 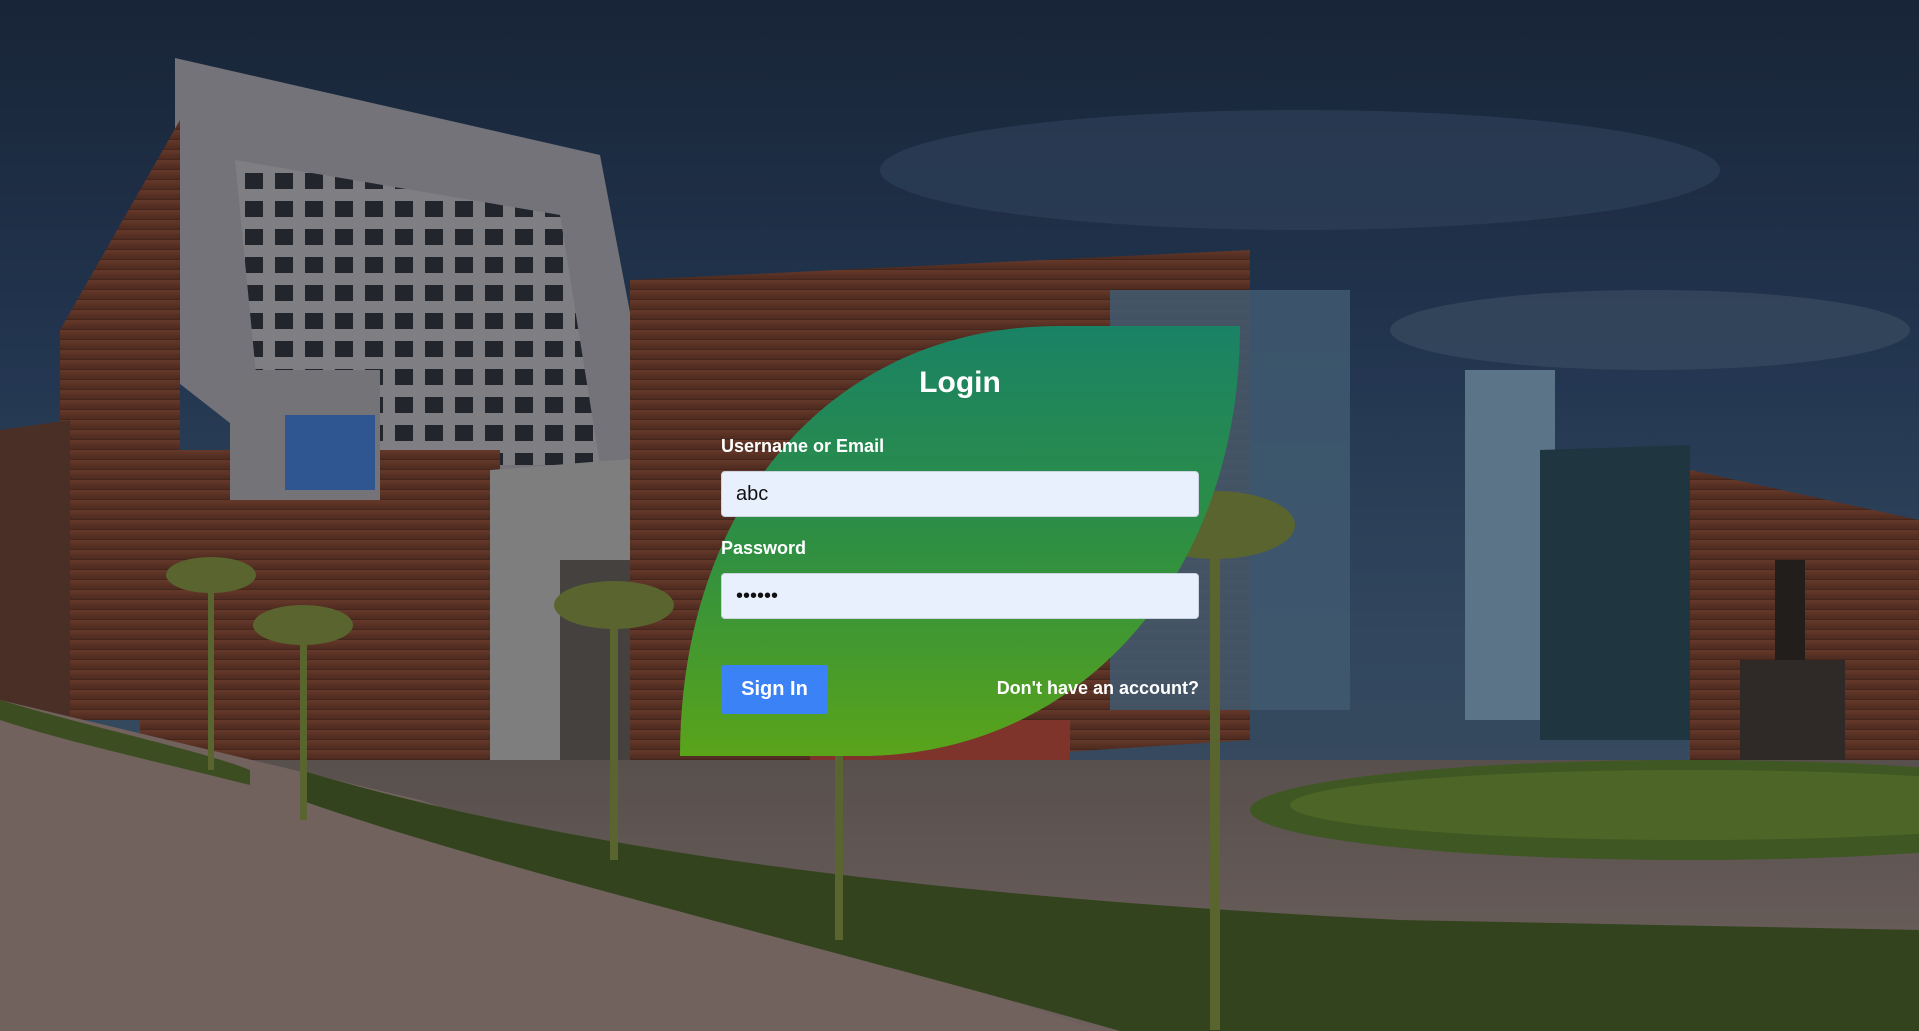 I want to click on signup-link: Don't have an account?, so click(x=1098, y=688).